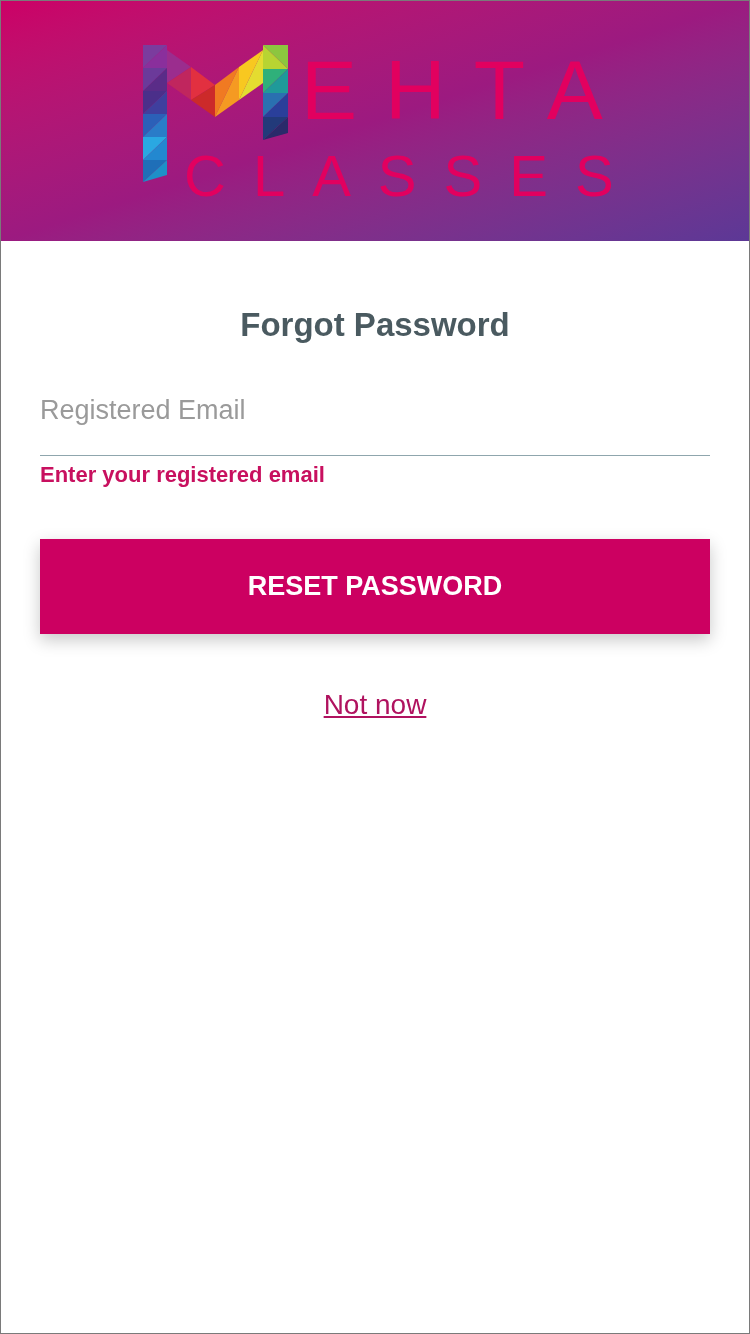  I want to click on page-title: Forgot Password, so click(375, 325).